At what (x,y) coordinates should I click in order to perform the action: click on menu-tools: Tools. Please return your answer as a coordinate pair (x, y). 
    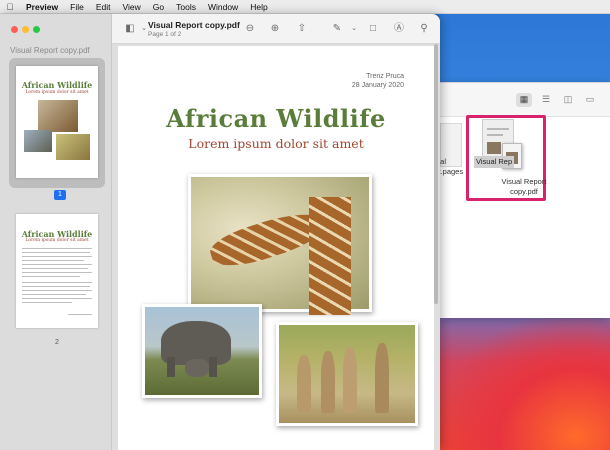
    Looking at the image, I should click on (186, 7).